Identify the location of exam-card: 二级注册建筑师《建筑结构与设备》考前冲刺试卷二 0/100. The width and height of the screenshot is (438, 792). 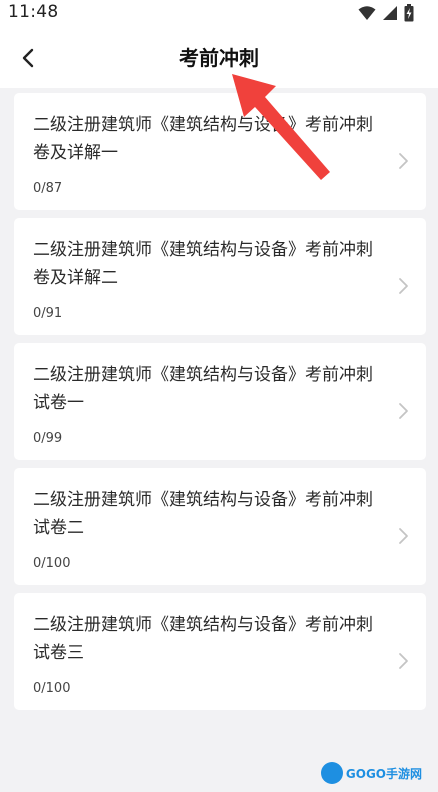
(220, 526).